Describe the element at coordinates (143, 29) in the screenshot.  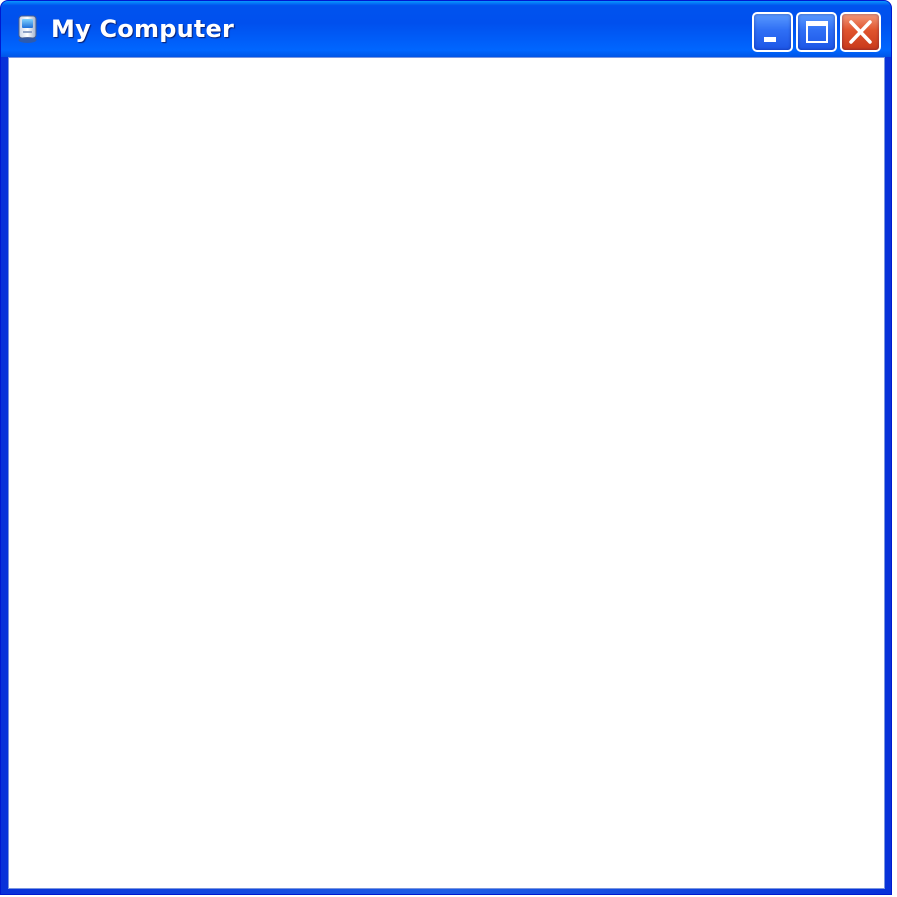
I see `window-title: My Computer` at that location.